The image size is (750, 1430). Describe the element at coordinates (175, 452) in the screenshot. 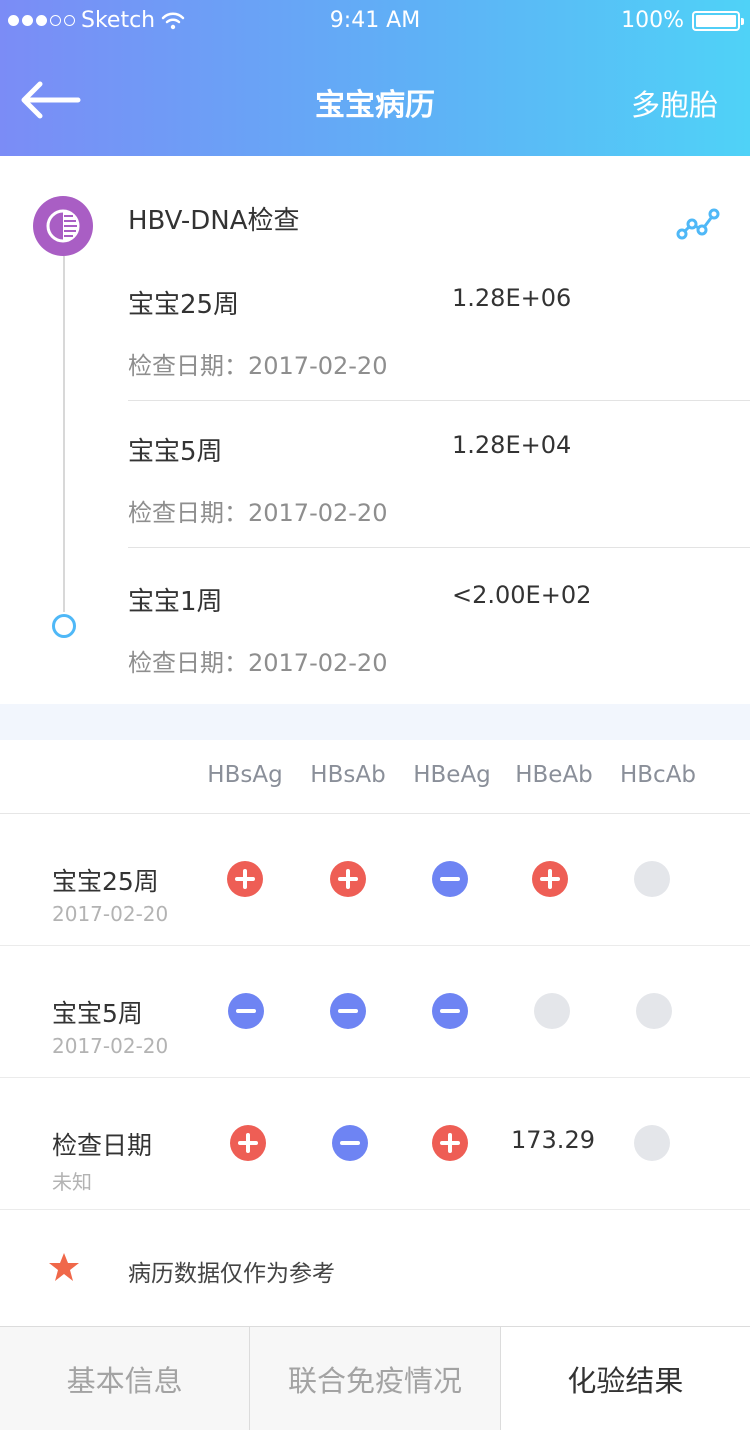

I see `hbv-entry-label: 宝宝5周` at that location.